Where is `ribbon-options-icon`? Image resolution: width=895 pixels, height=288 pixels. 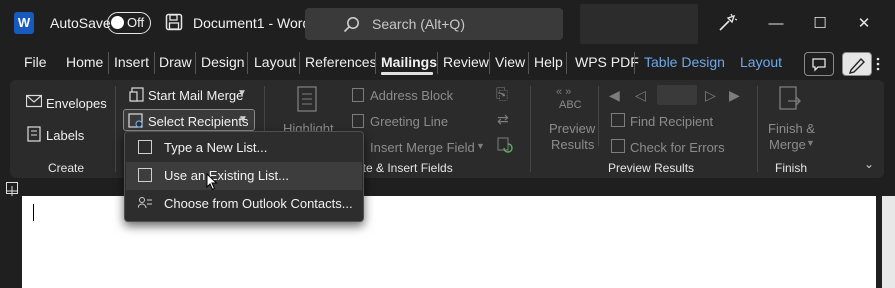
ribbon-options-icon is located at coordinates (878, 64).